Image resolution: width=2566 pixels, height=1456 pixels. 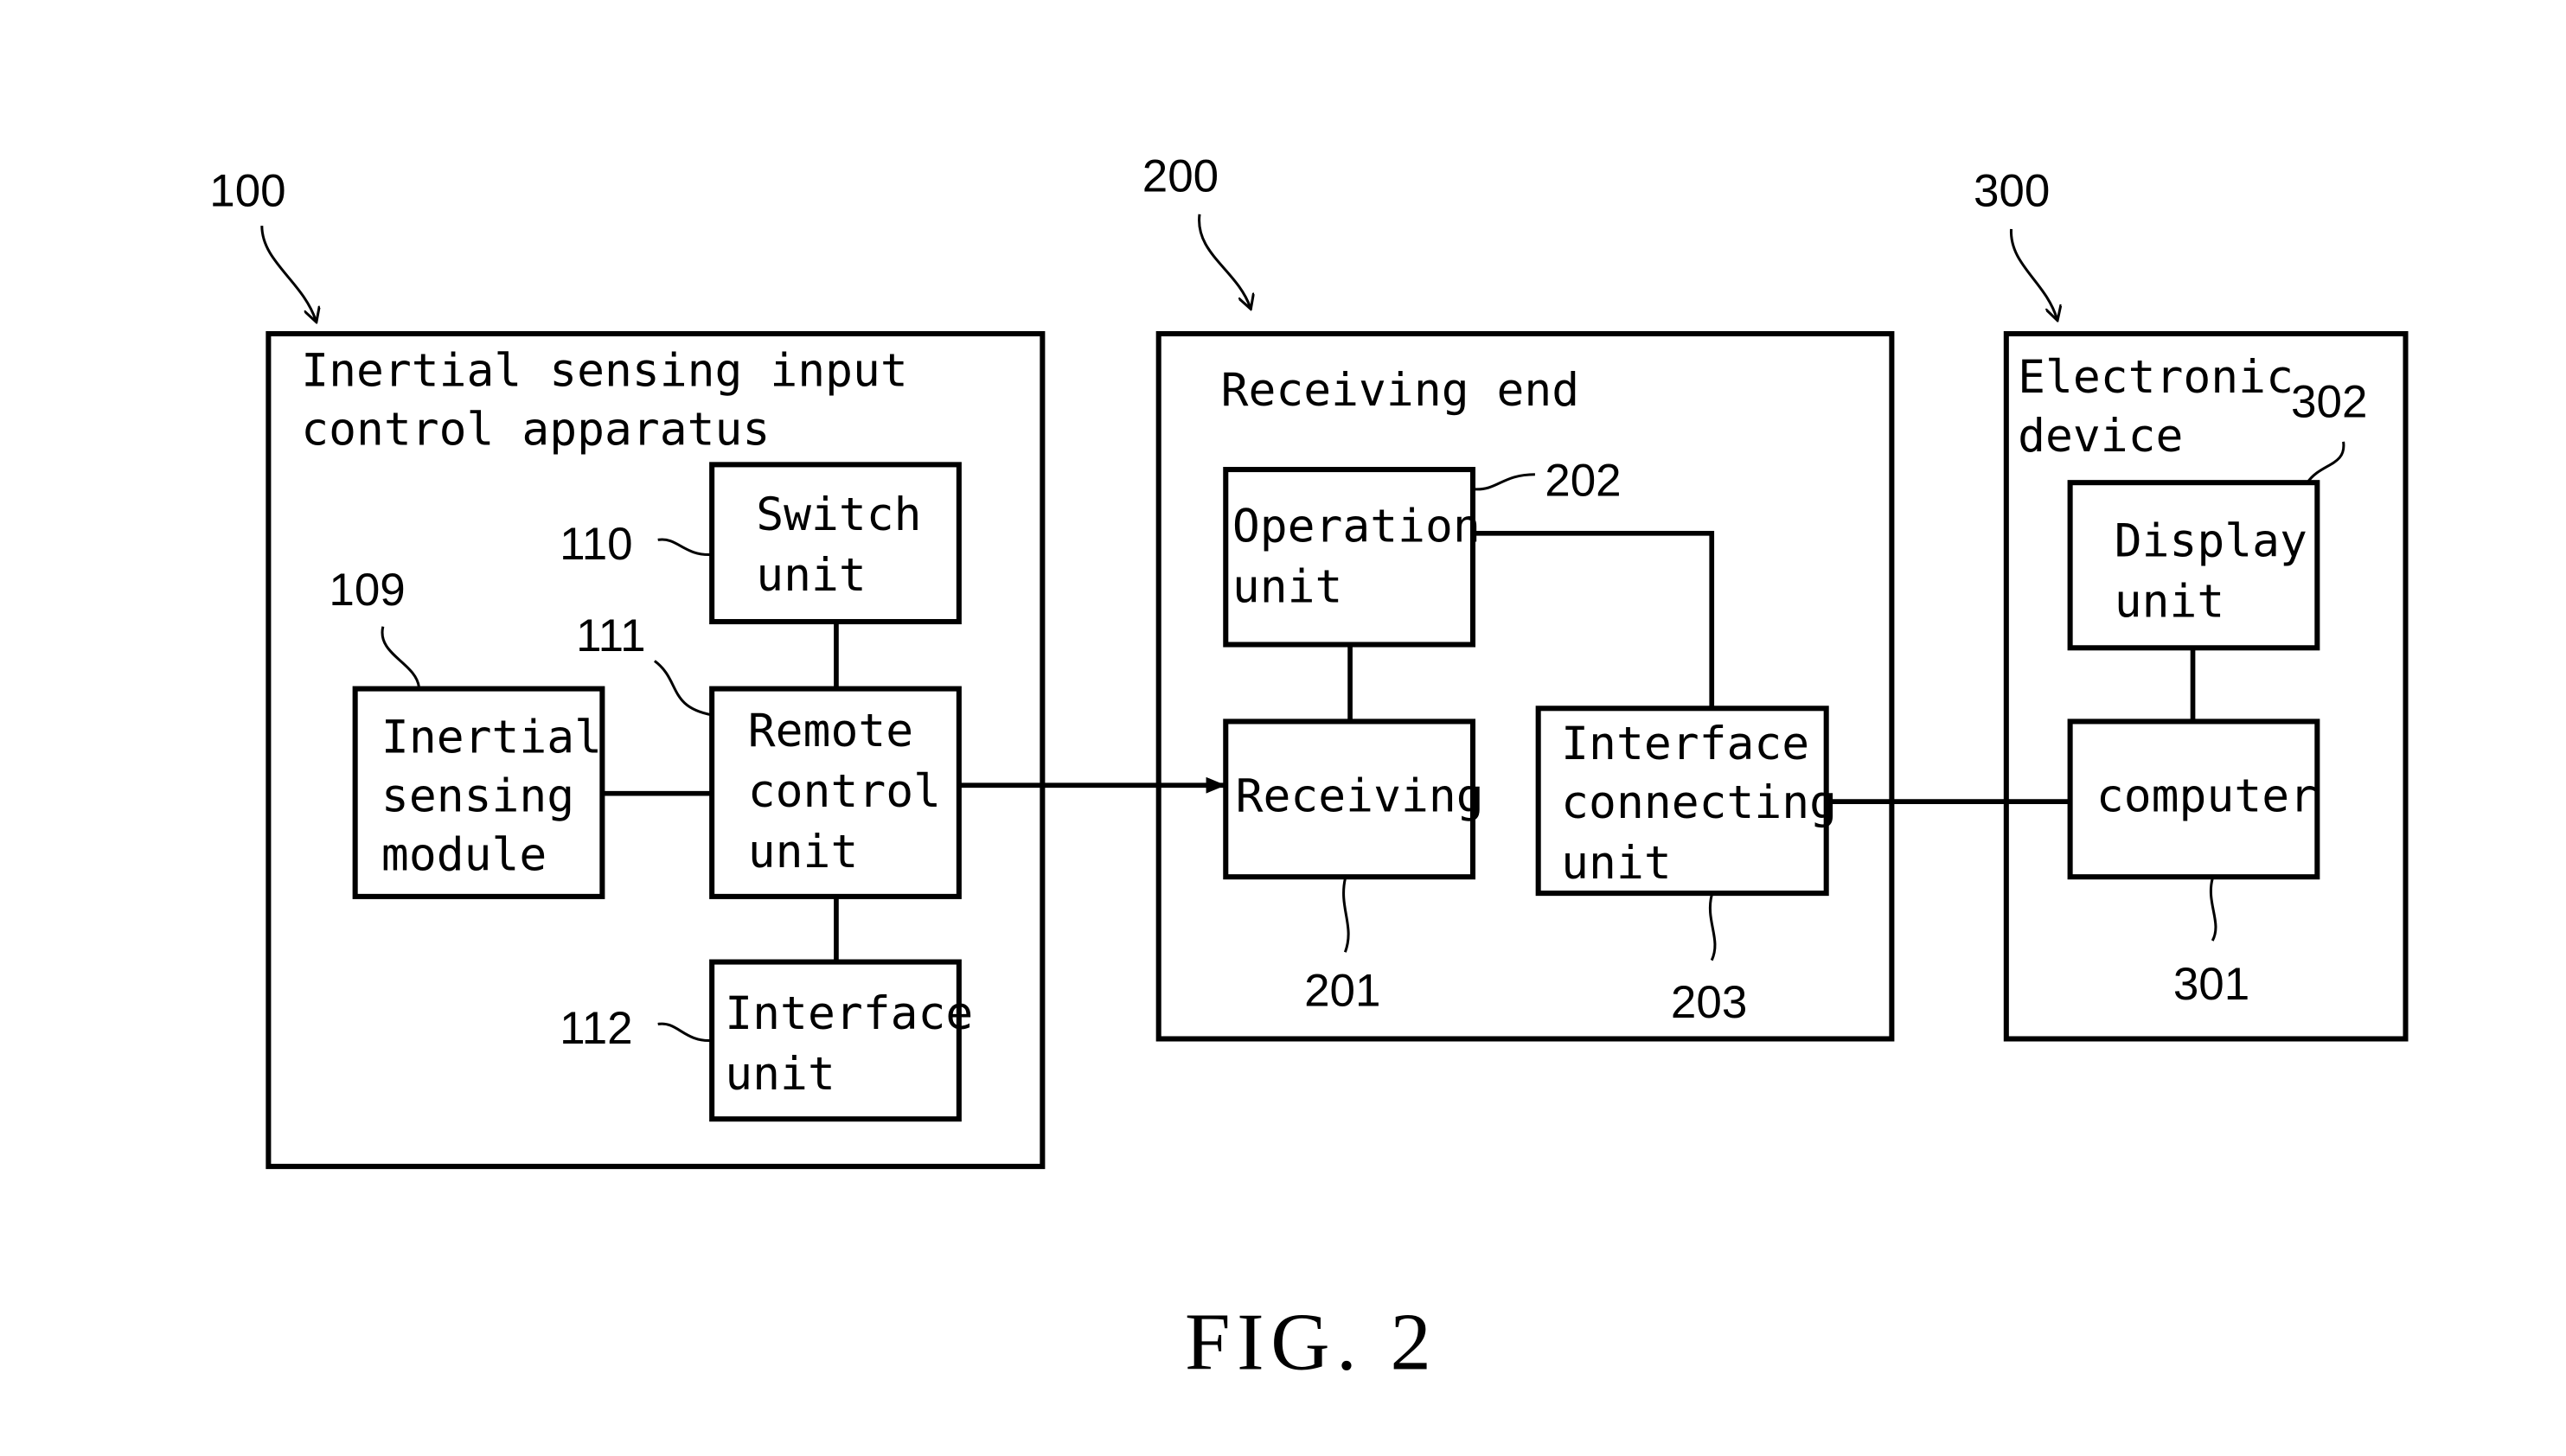 I want to click on ref-111: 111, so click(x=611, y=636).